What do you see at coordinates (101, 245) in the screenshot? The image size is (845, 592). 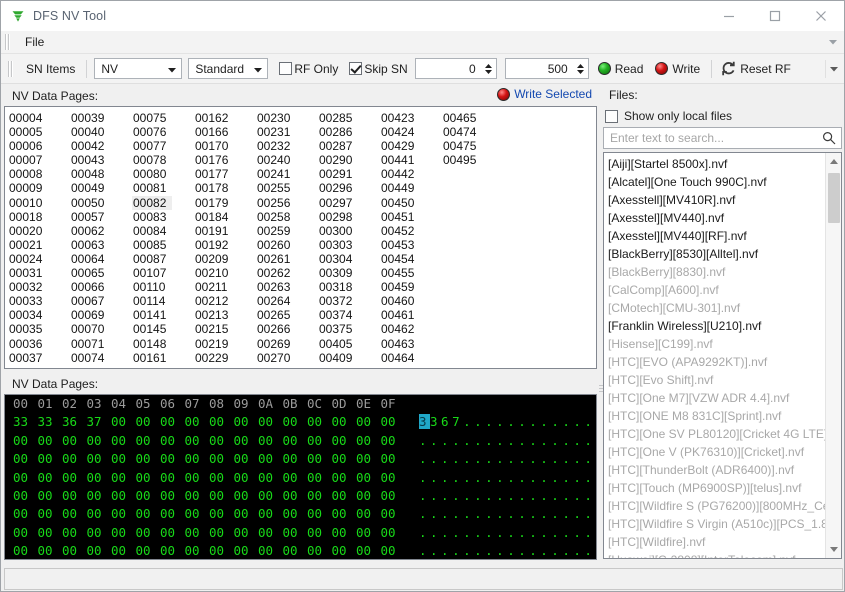 I see `nv-page-item: 00063` at bounding box center [101, 245].